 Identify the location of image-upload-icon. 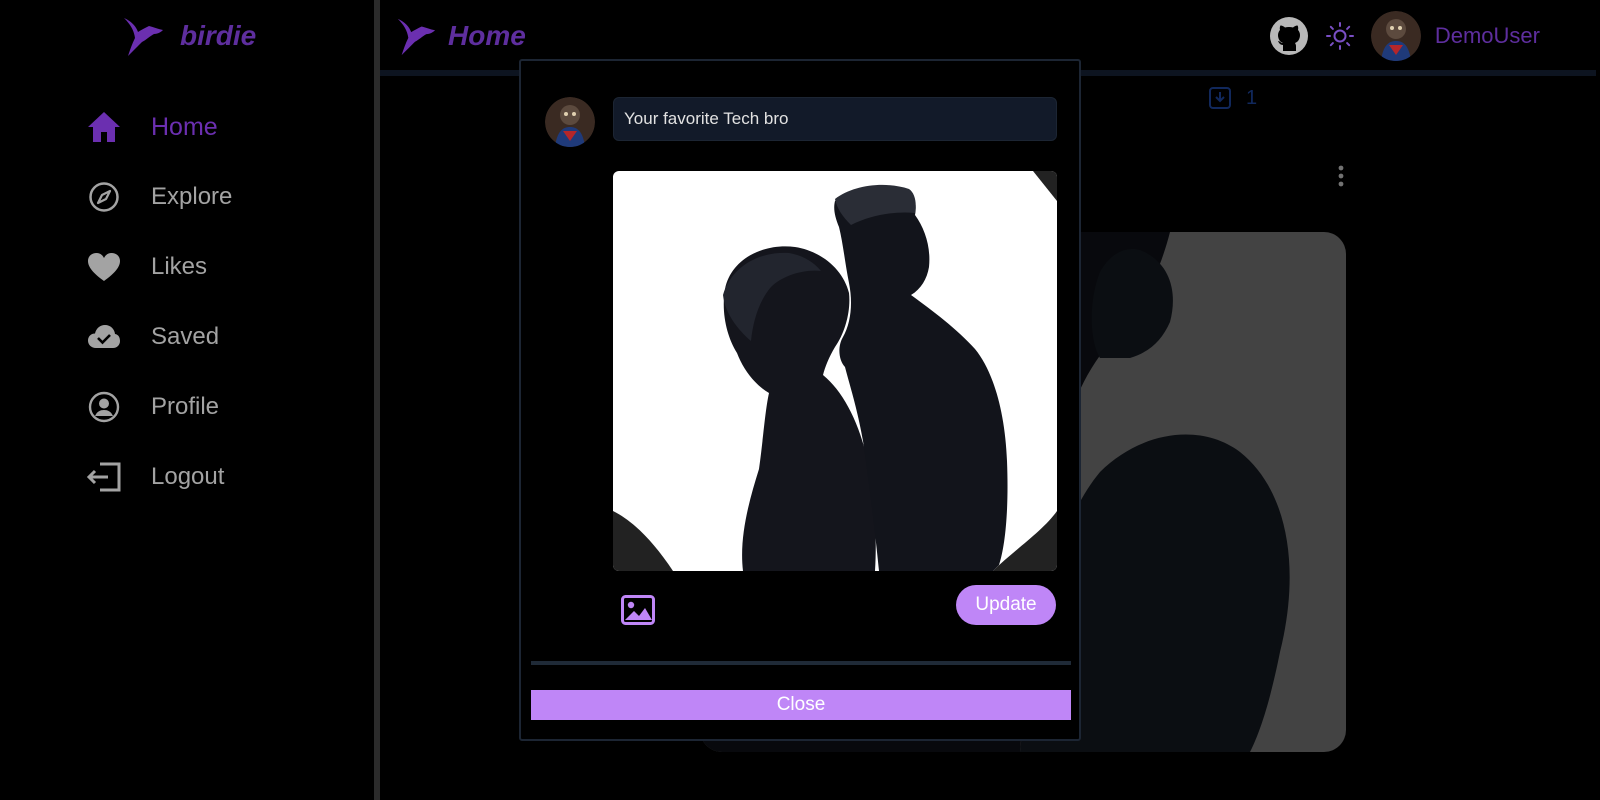
(638, 610).